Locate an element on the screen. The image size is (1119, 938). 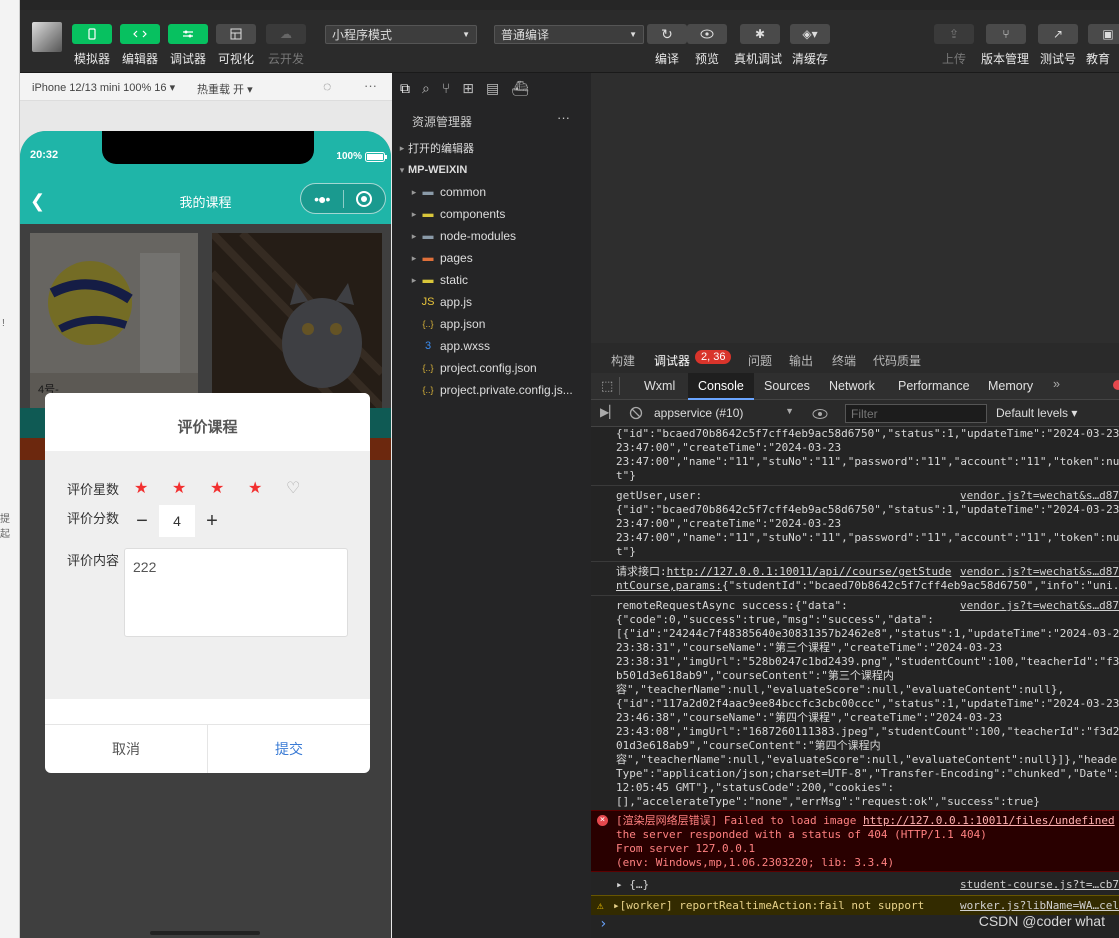
tree-item-label: node-modules is located at coordinates (478, 236).